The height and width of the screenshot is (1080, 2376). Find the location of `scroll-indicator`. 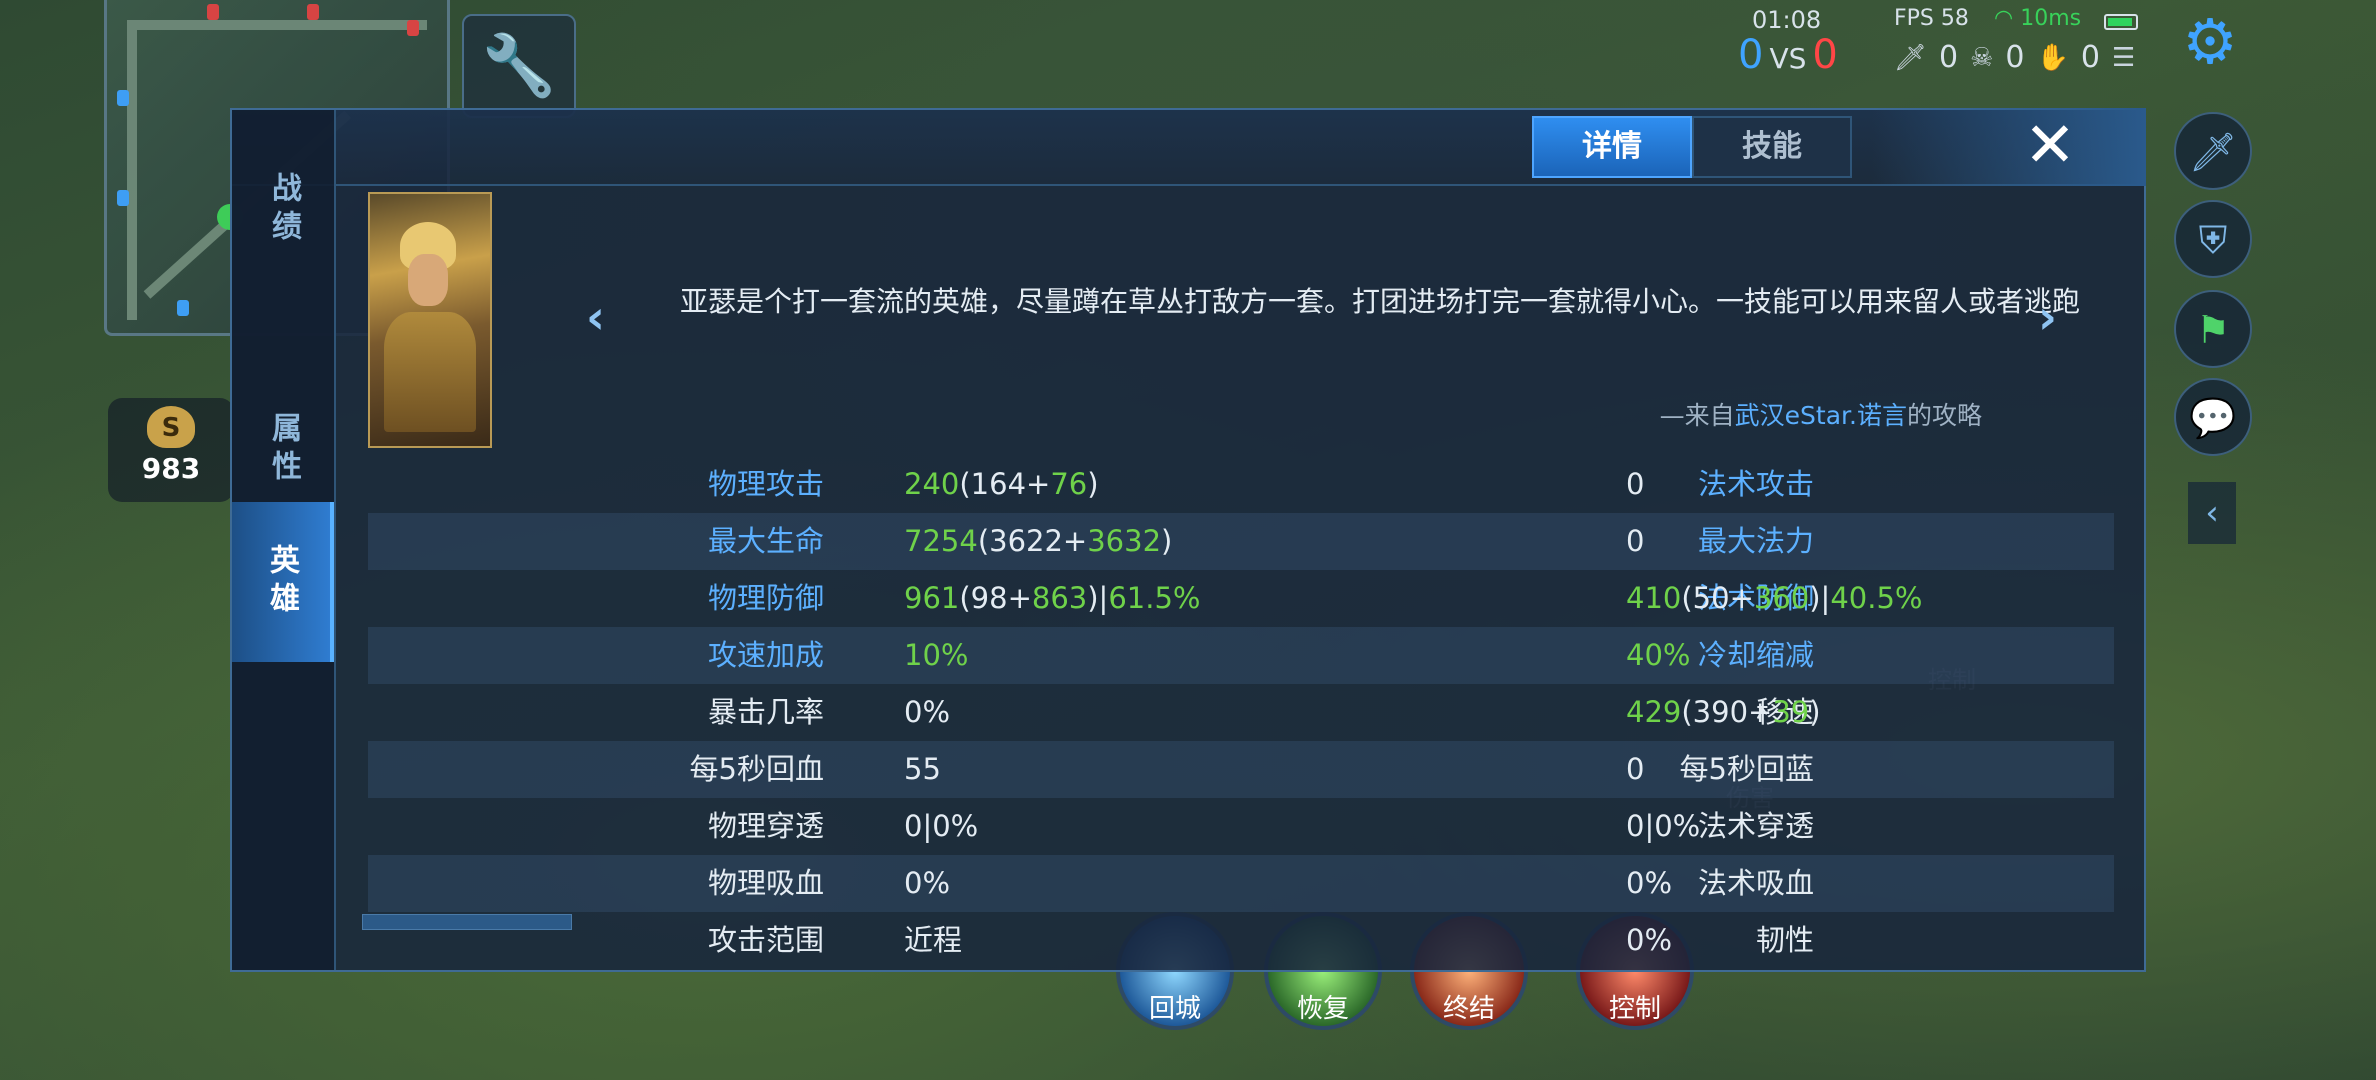

scroll-indicator is located at coordinates (467, 922).